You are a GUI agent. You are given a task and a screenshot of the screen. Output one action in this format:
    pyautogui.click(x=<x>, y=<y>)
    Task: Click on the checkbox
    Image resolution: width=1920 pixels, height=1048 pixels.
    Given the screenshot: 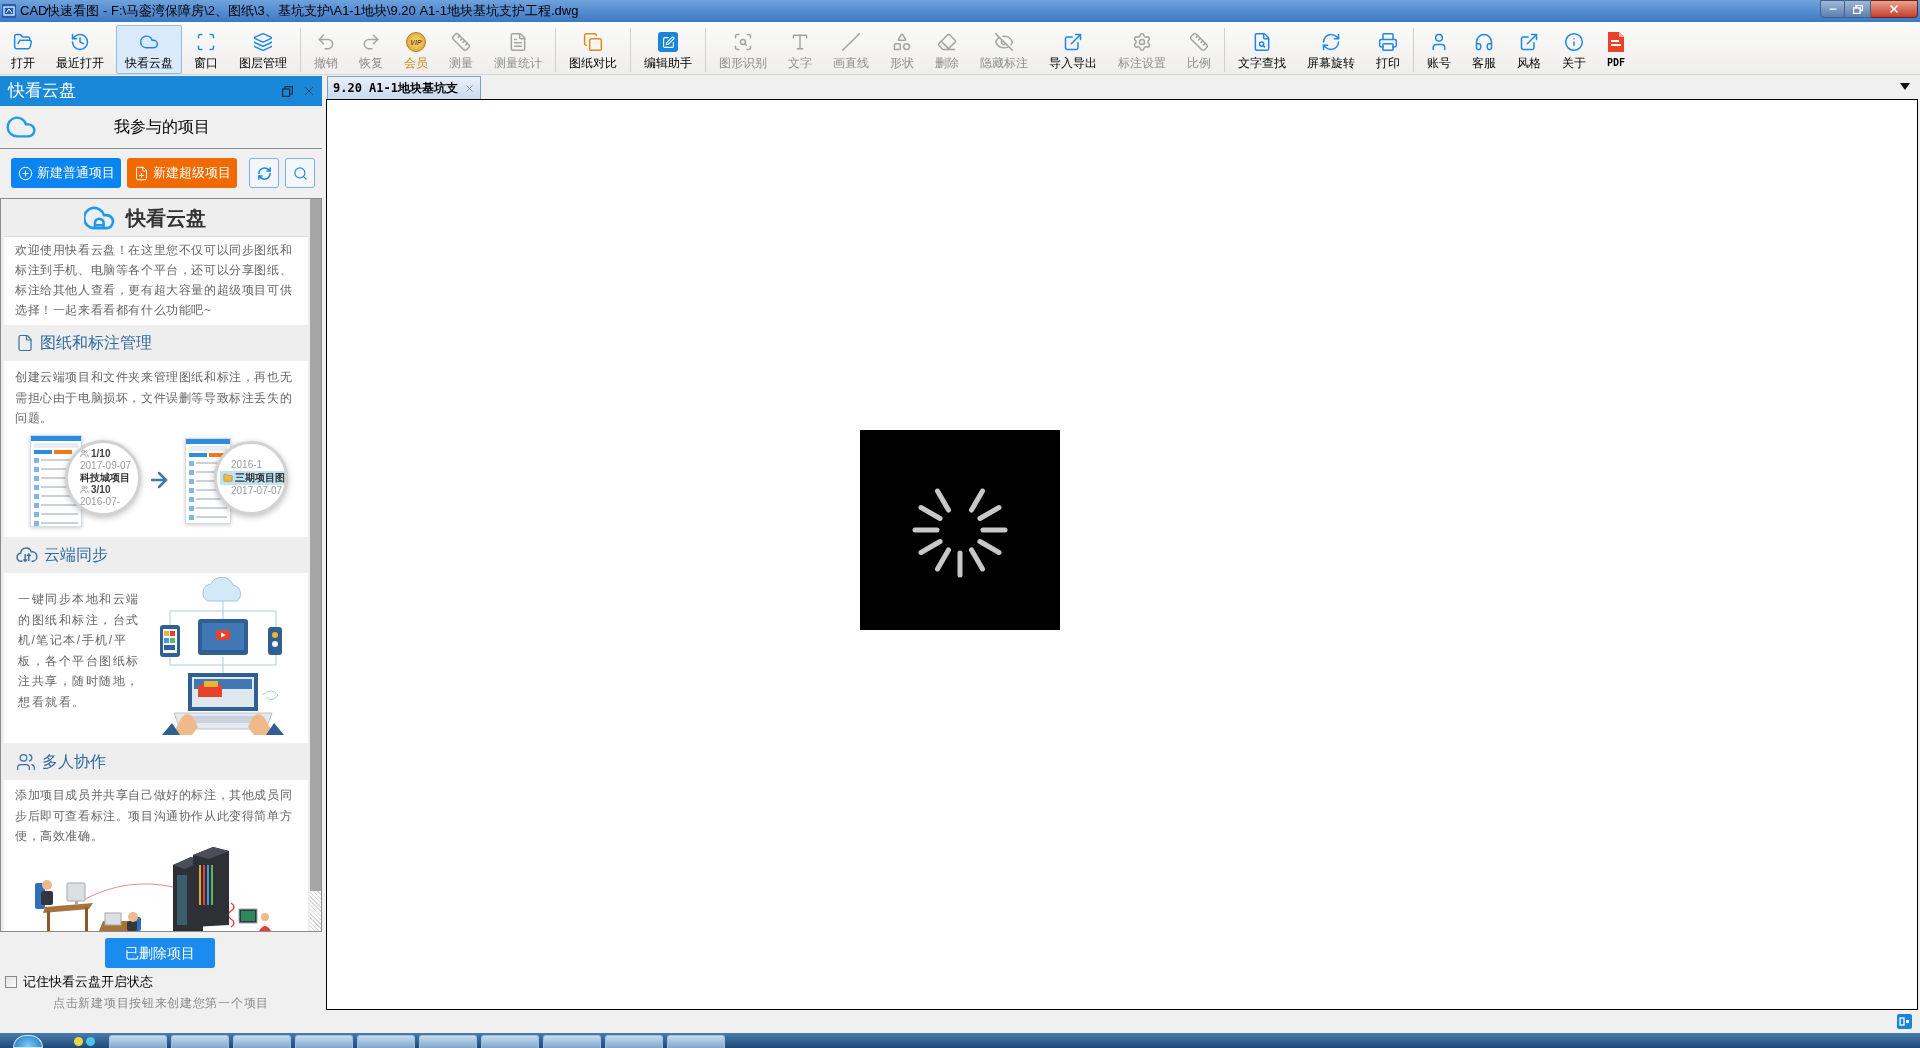 What is the action you would take?
    pyautogui.click(x=11, y=981)
    